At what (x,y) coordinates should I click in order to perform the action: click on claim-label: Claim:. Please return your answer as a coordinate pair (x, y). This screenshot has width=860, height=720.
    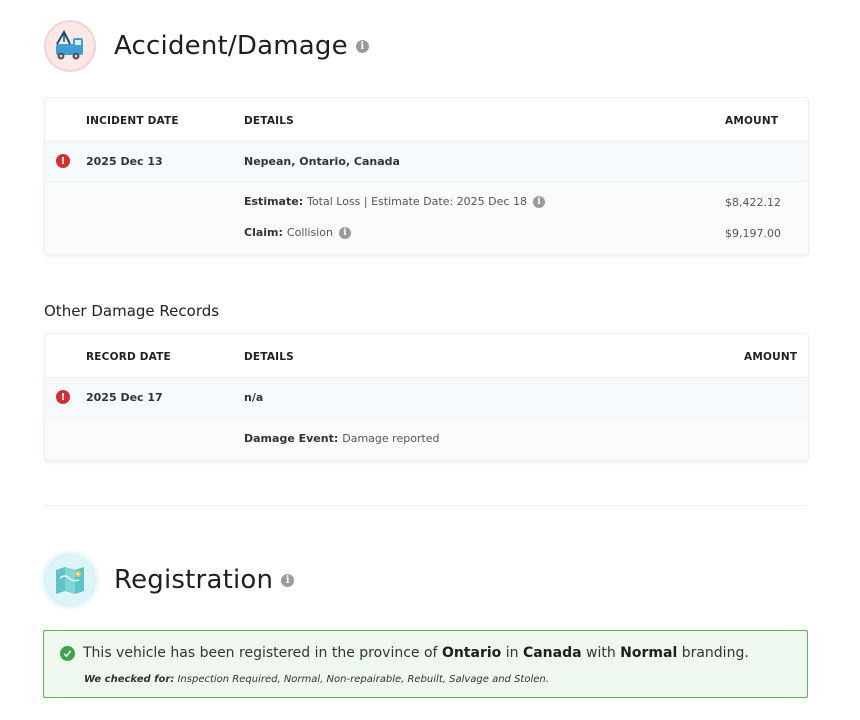
    Looking at the image, I should click on (263, 232).